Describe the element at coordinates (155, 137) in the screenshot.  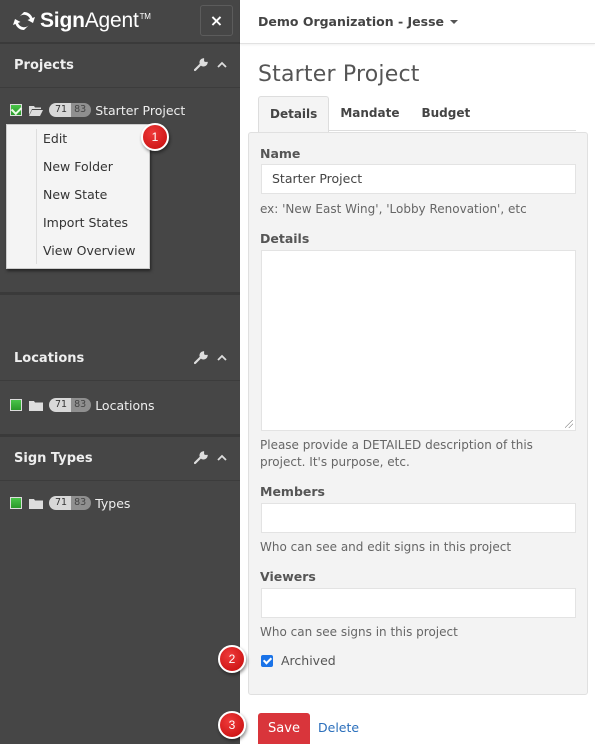
I see `step-marker-1: 1` at that location.